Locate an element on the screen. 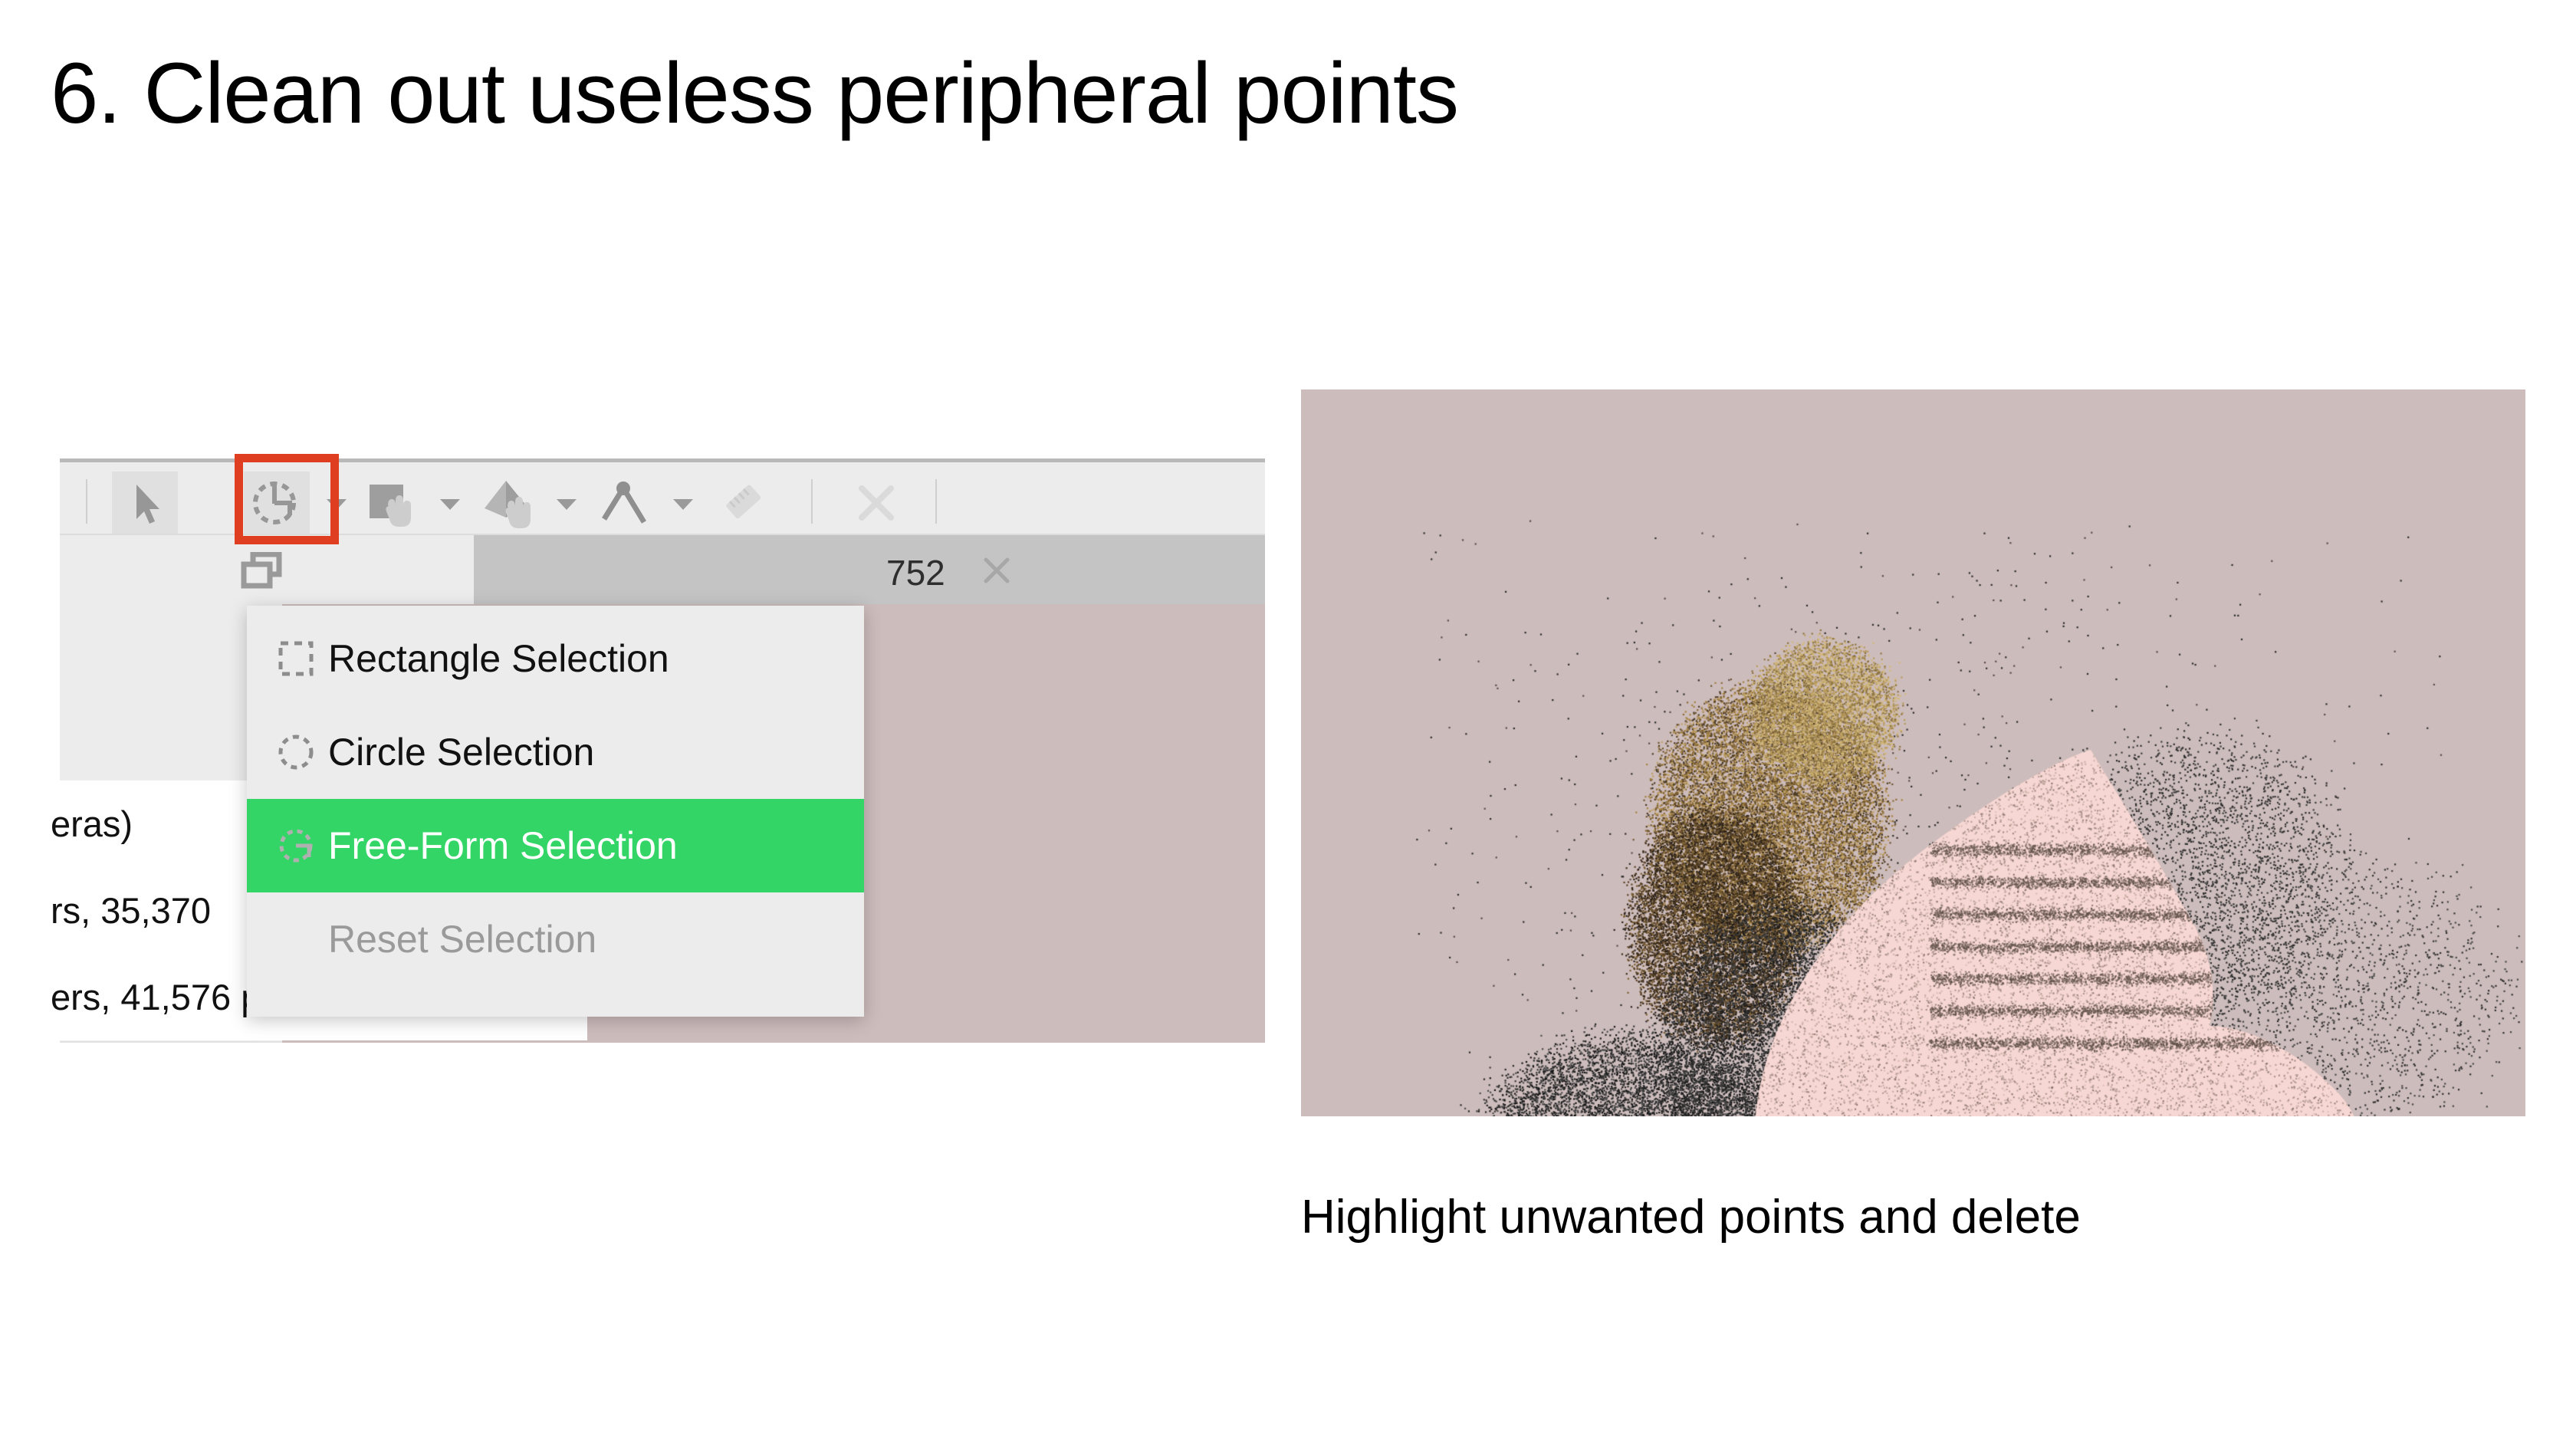 The height and width of the screenshot is (1446, 2576). pyramid-hand-icon is located at coordinates (508, 504).